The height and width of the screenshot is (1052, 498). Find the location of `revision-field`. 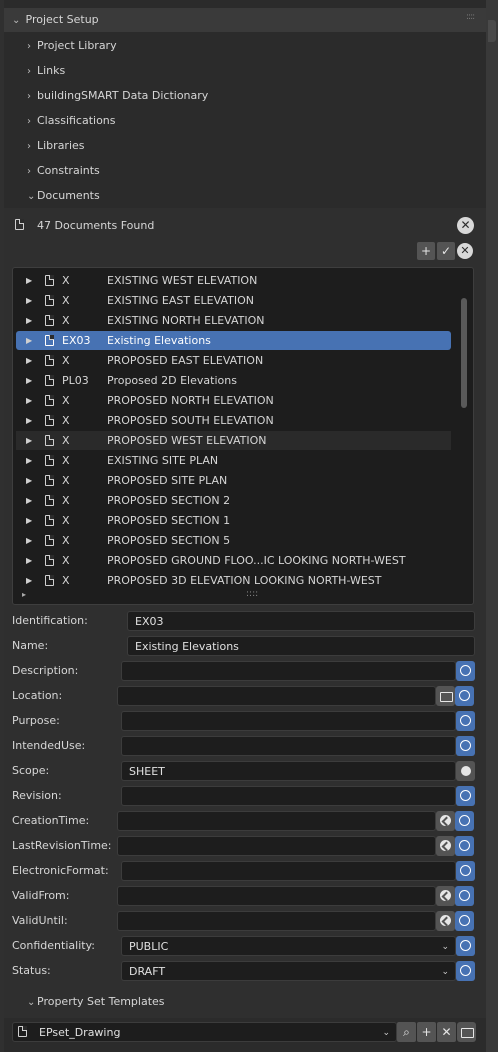

revision-field is located at coordinates (288, 796).